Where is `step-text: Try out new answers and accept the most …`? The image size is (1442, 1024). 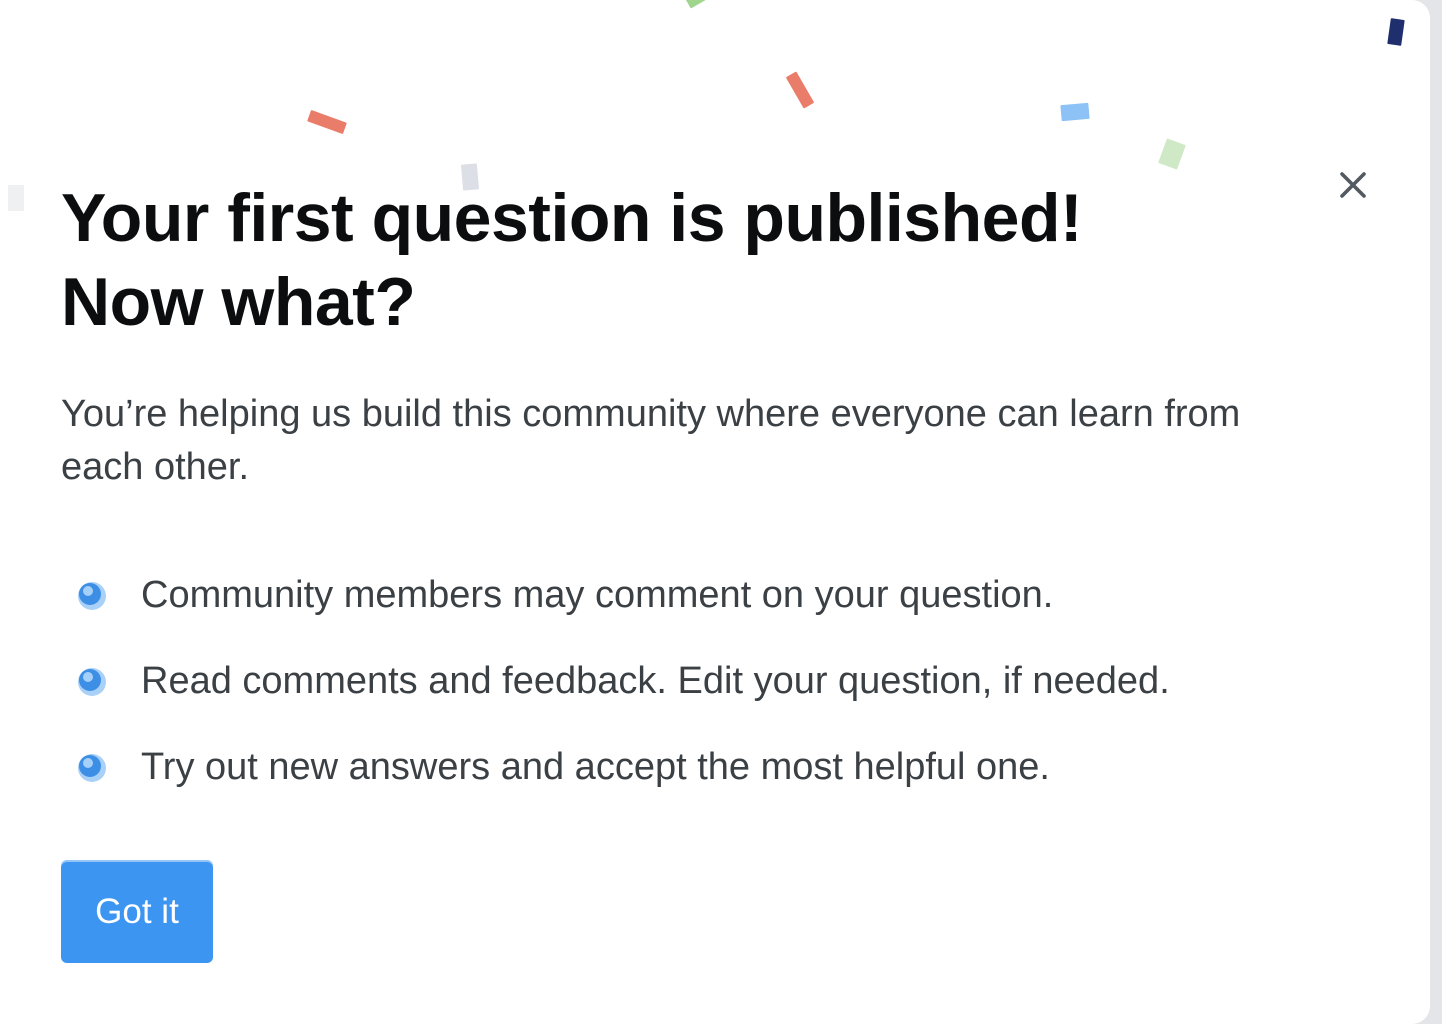
step-text: Try out new answers and accept the most … is located at coordinates (595, 767).